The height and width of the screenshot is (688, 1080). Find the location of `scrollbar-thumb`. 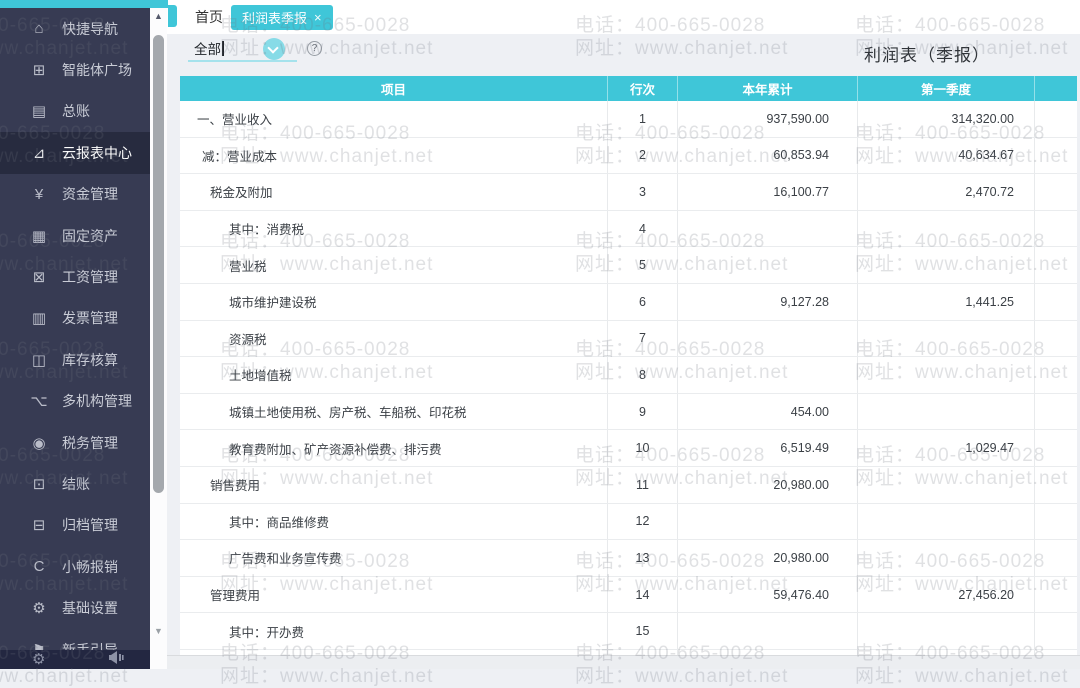

scrollbar-thumb is located at coordinates (158, 264).